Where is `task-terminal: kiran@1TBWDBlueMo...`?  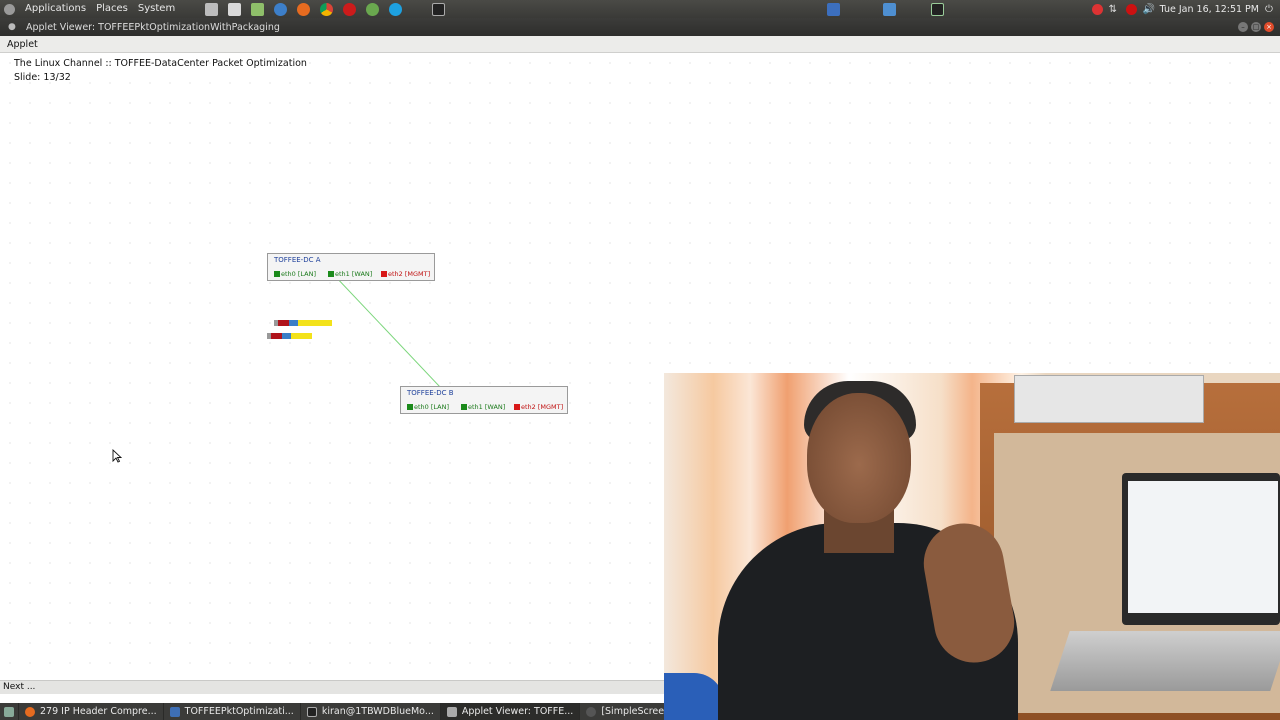
task-terminal: kiran@1TBWDBlueMo... is located at coordinates (371, 711).